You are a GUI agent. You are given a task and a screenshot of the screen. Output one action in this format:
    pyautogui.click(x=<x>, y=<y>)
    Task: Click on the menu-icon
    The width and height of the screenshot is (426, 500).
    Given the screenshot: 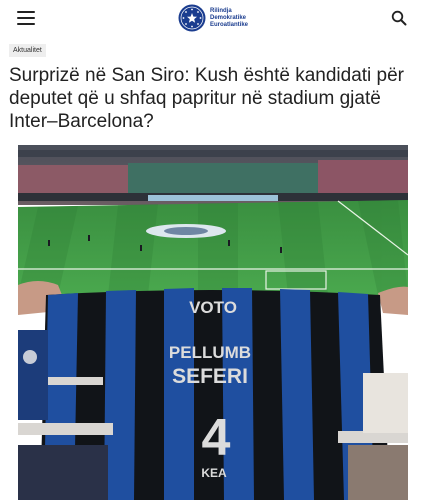 What is the action you would take?
    pyautogui.click(x=26, y=18)
    